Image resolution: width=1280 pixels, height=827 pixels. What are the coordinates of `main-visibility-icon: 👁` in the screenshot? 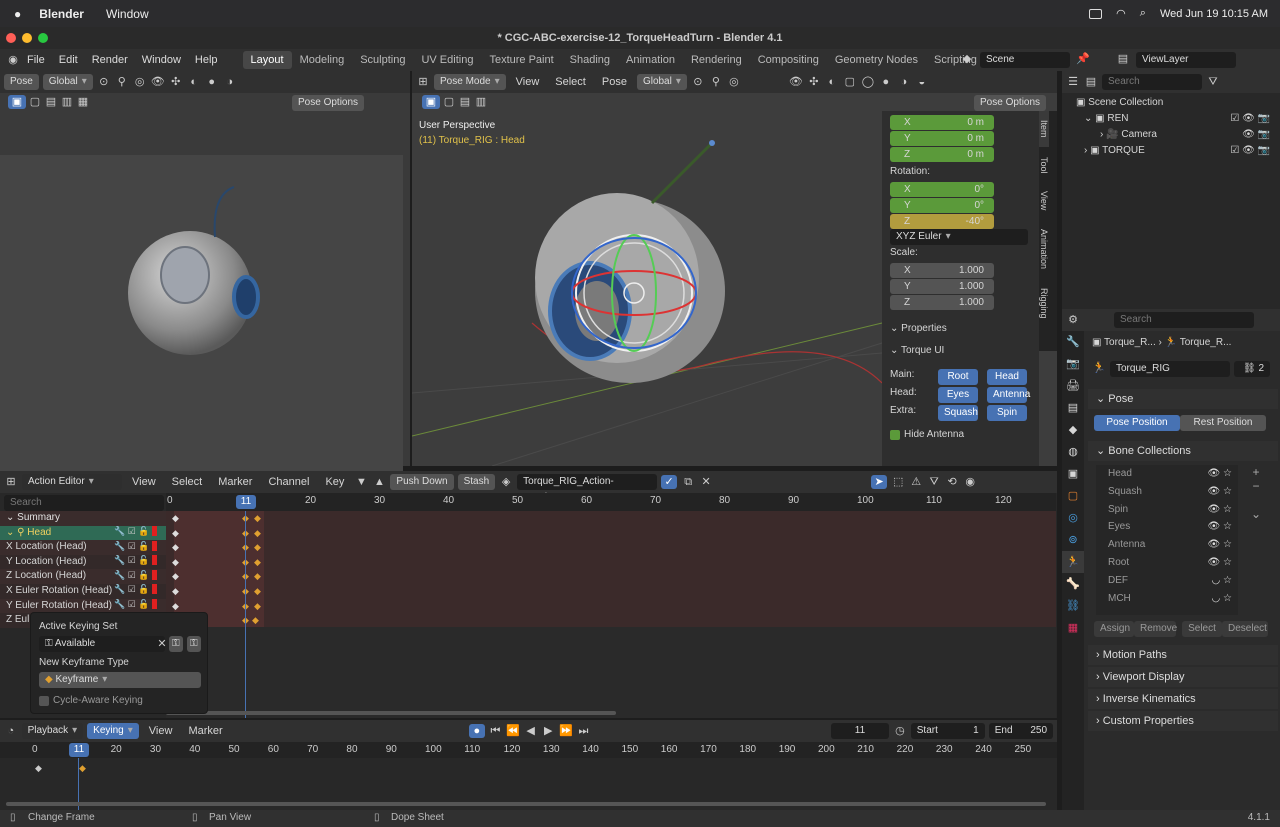 It's located at (796, 82).